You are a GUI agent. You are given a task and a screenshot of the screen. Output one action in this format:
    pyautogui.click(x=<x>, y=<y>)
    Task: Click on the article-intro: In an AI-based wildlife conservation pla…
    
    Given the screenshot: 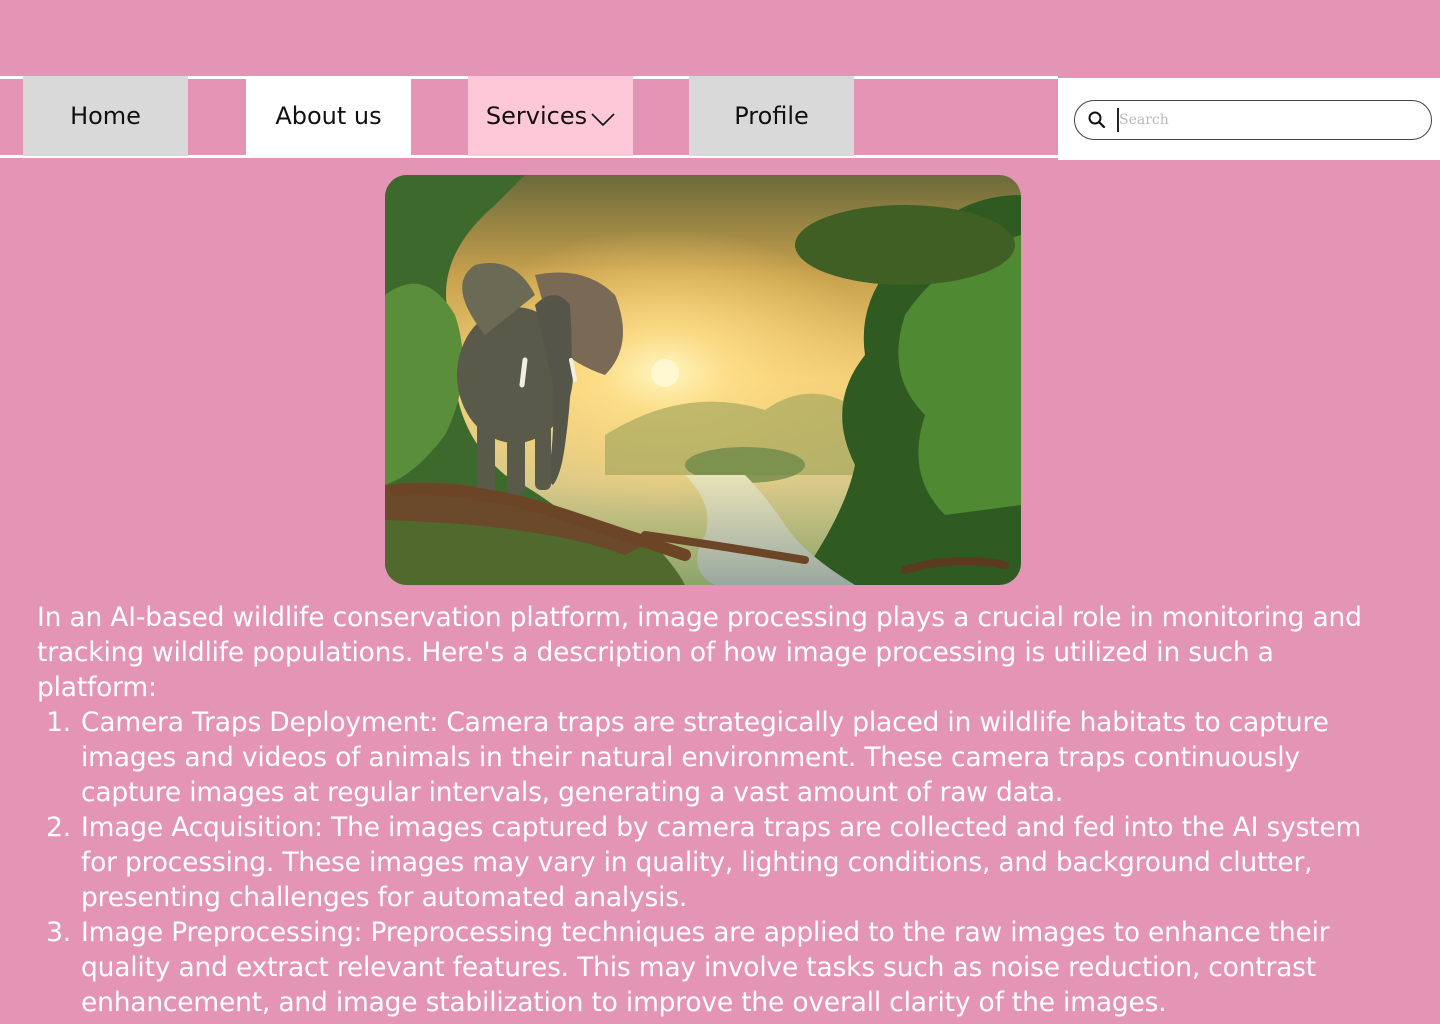 What is the action you would take?
    pyautogui.click(x=699, y=652)
    